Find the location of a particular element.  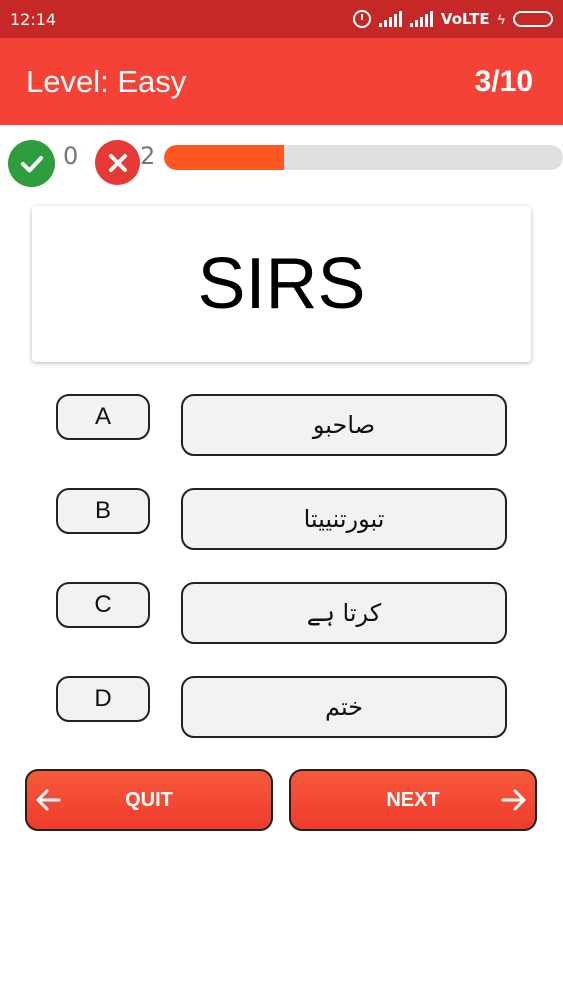

quit-button: QUIT is located at coordinates (149, 800).